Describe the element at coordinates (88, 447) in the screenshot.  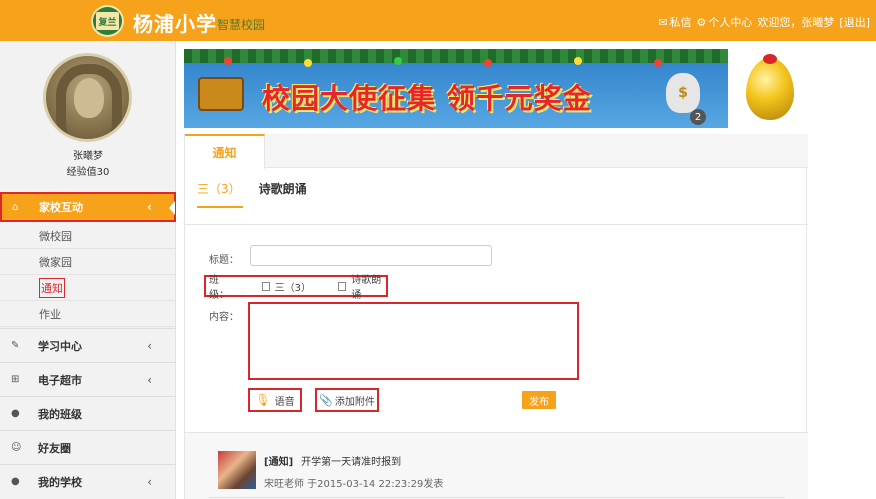
I see `sidebar-item-friends: ☺ 好友圈` at that location.